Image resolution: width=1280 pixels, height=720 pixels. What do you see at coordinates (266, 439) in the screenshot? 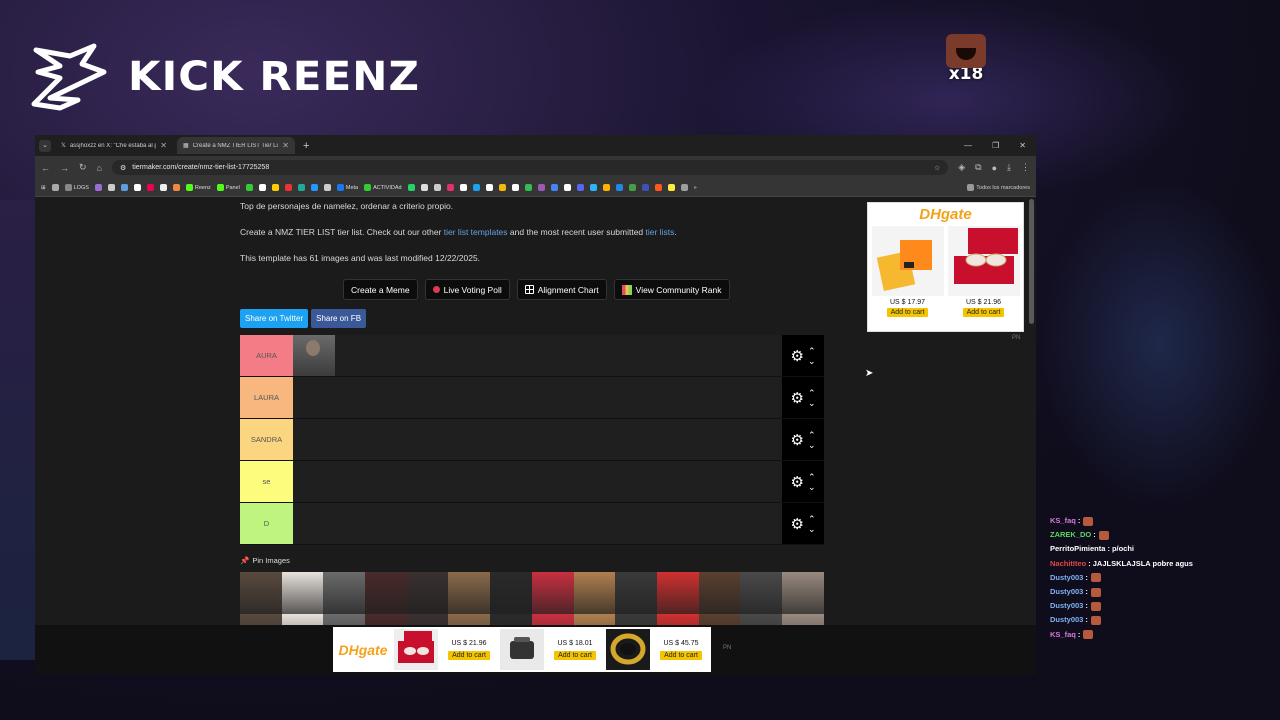
I see `tier-label: SANDRA` at bounding box center [266, 439].